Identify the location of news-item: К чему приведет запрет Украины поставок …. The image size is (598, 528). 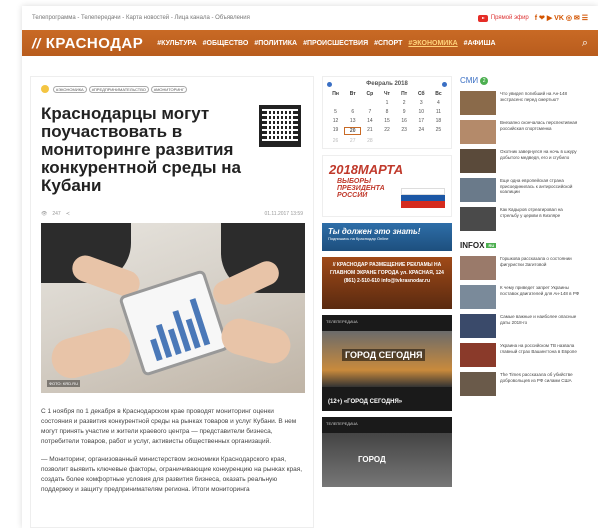
(520, 297).